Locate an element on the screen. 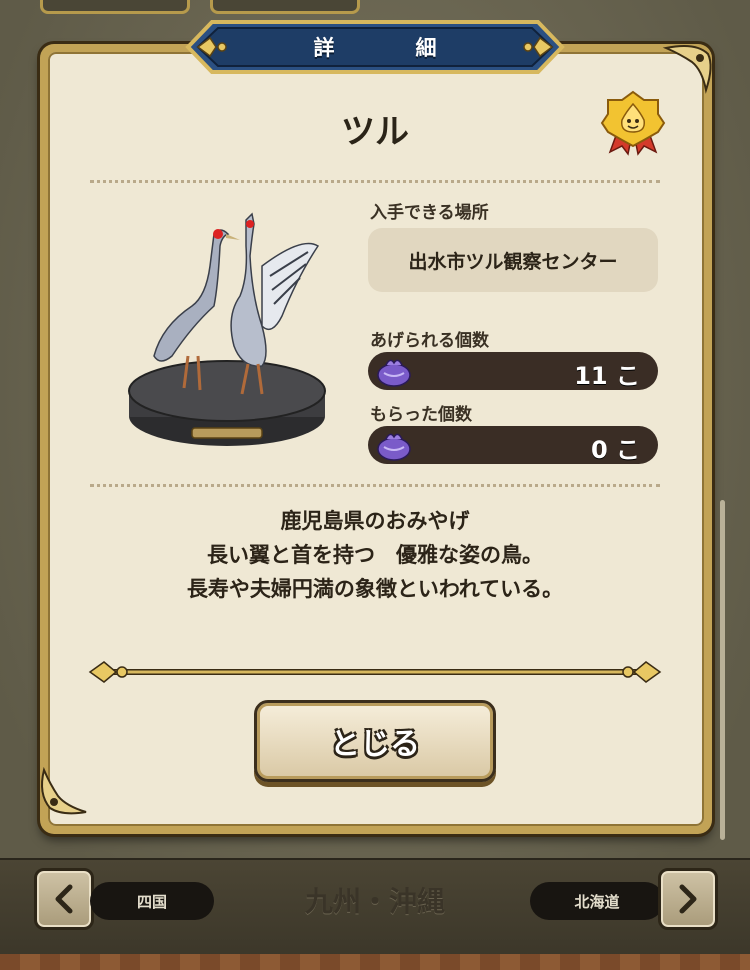 The image size is (750, 970). slime-medal-icon is located at coordinates (633, 123).